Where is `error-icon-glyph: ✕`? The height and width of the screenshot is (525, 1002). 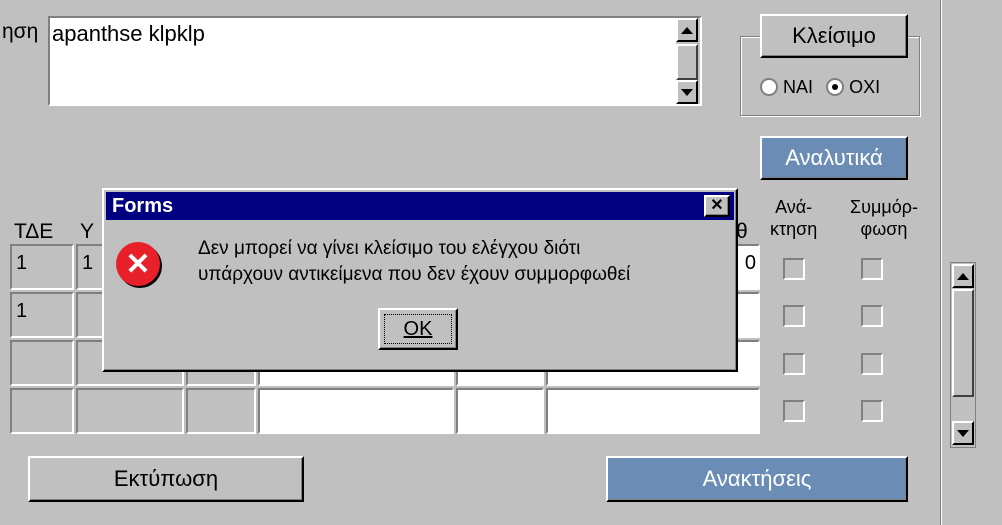 error-icon-glyph: ✕ is located at coordinates (138, 264).